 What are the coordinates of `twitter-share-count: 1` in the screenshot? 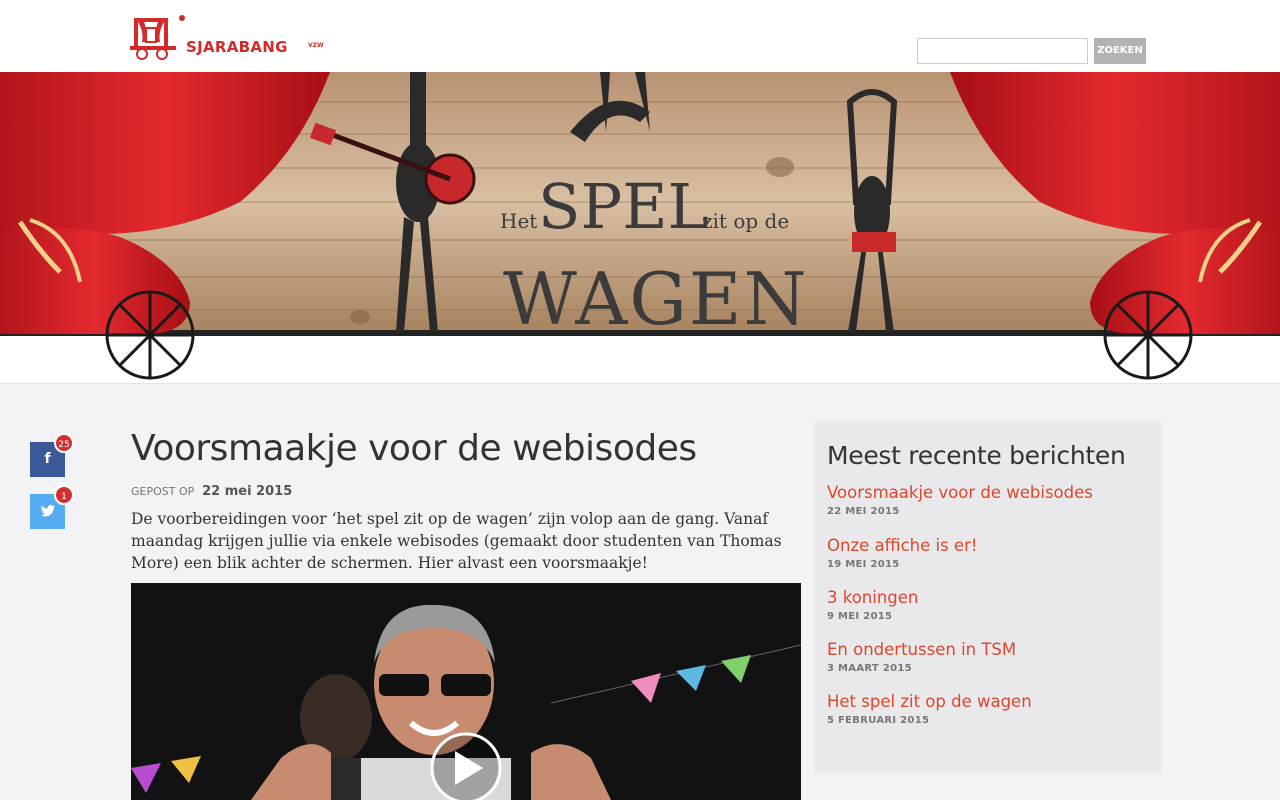 It's located at (64, 495).